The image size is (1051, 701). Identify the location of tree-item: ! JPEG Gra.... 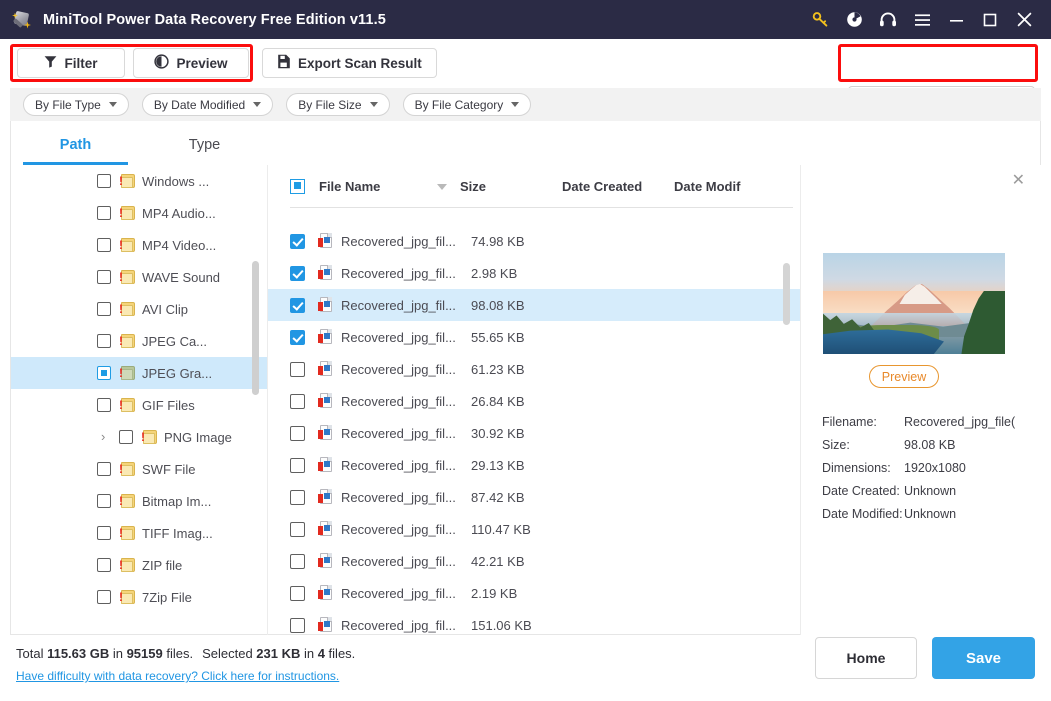
(139, 373).